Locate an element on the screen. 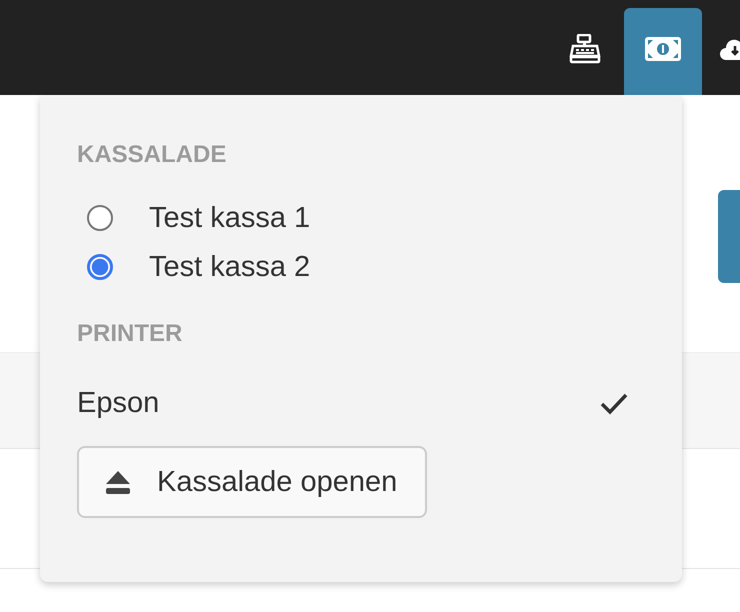  banknote-icon is located at coordinates (663, 48).